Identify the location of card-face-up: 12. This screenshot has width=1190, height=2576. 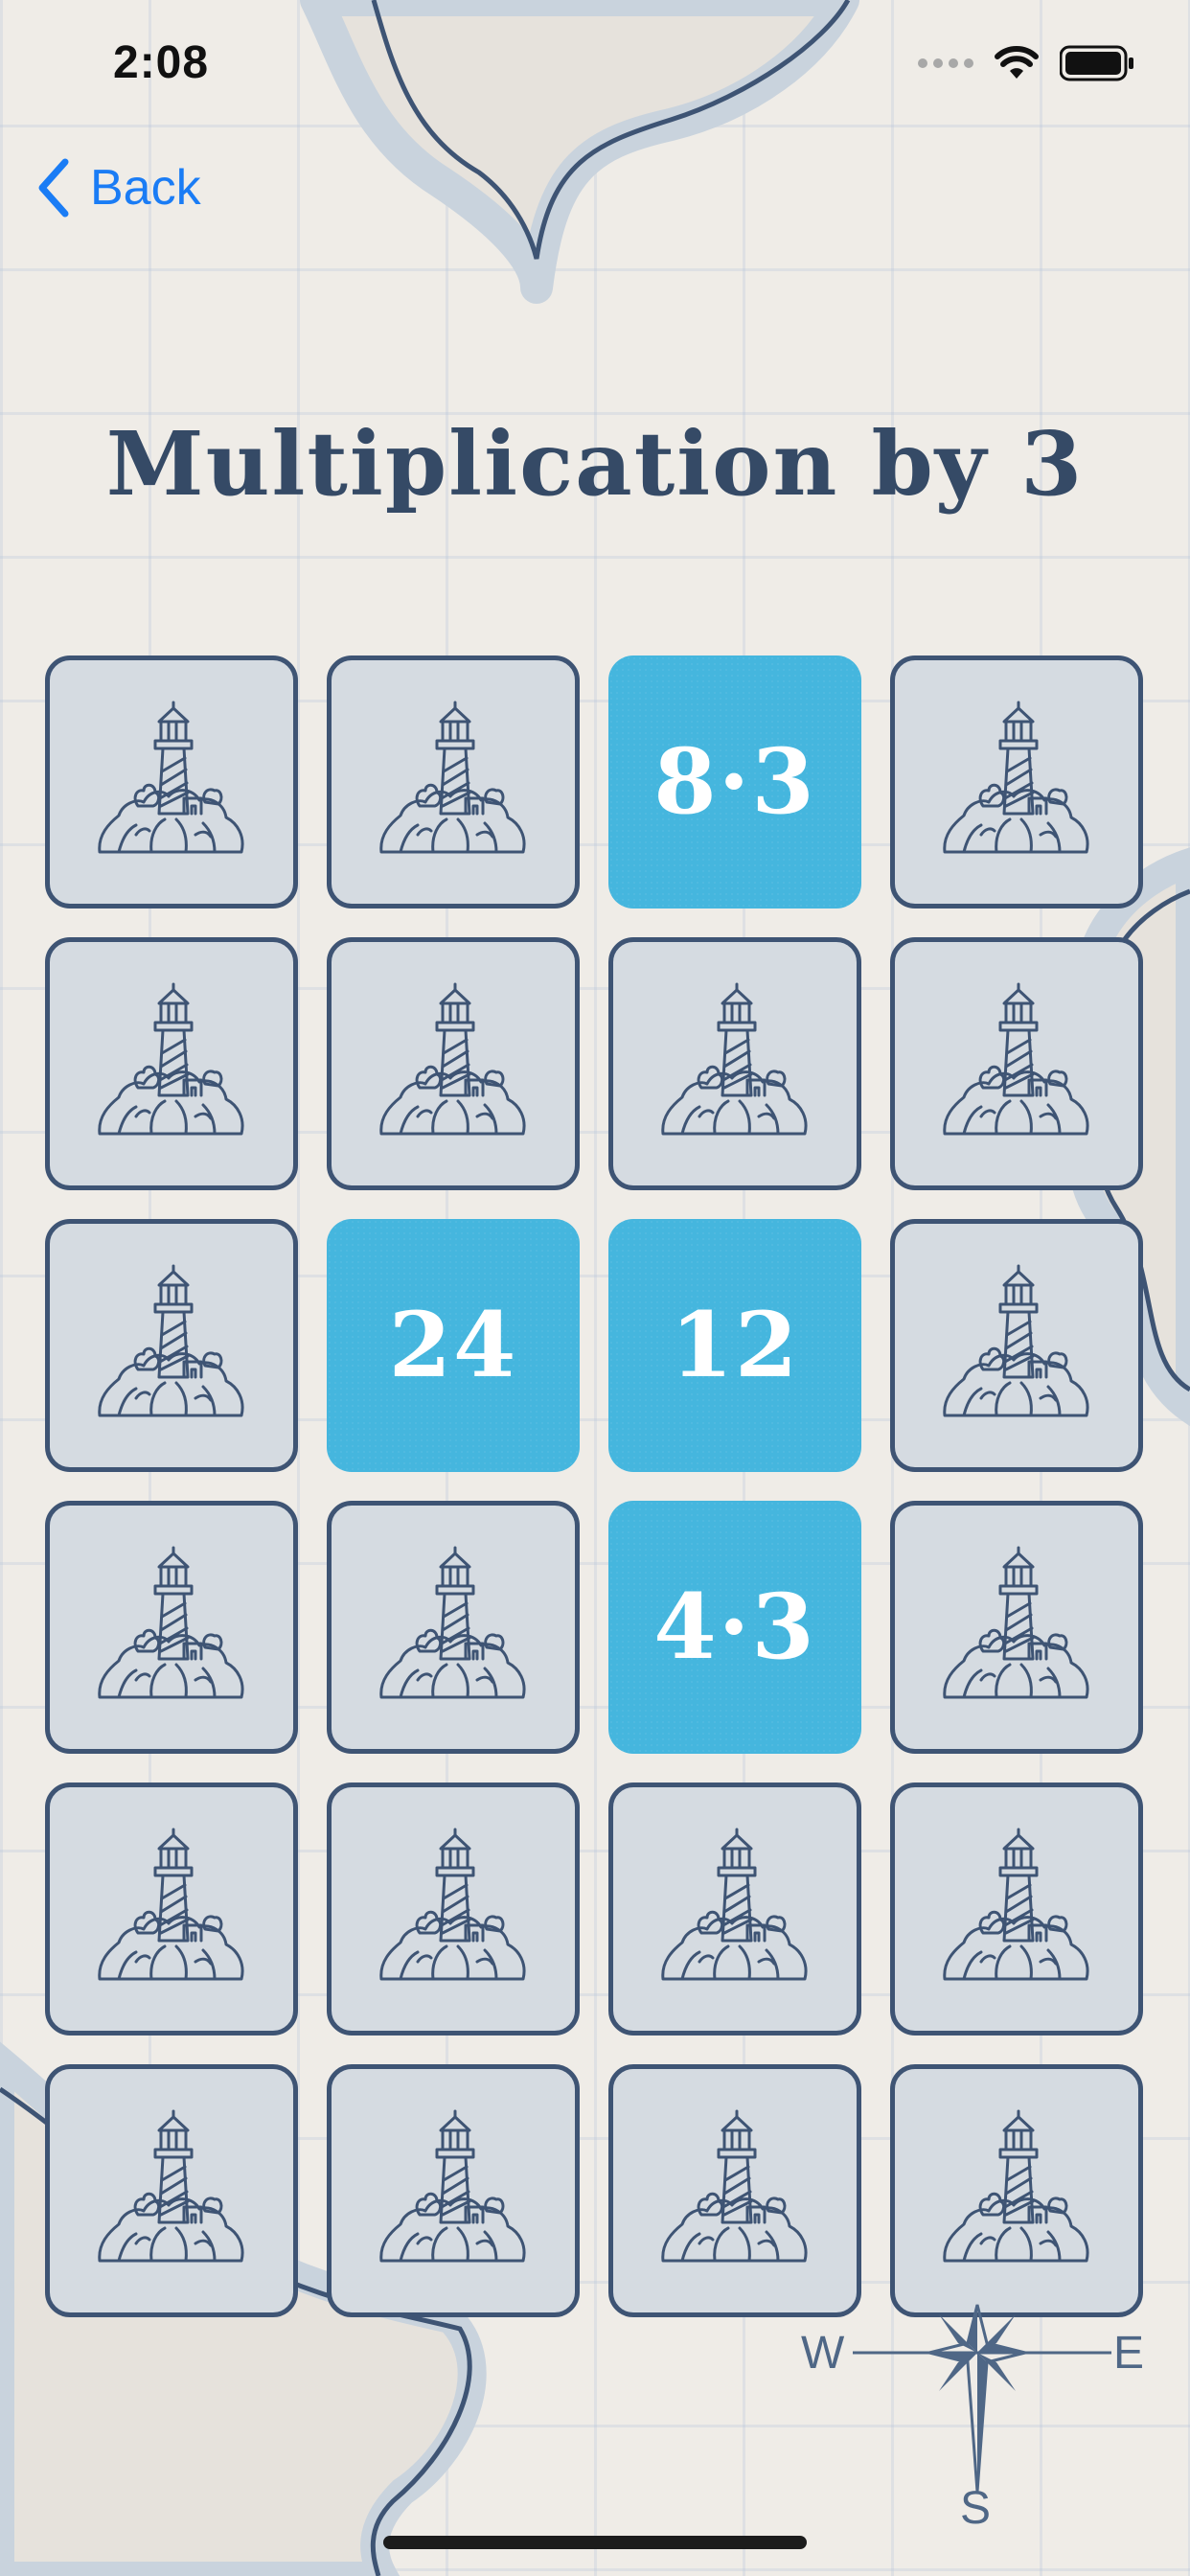
(734, 1345).